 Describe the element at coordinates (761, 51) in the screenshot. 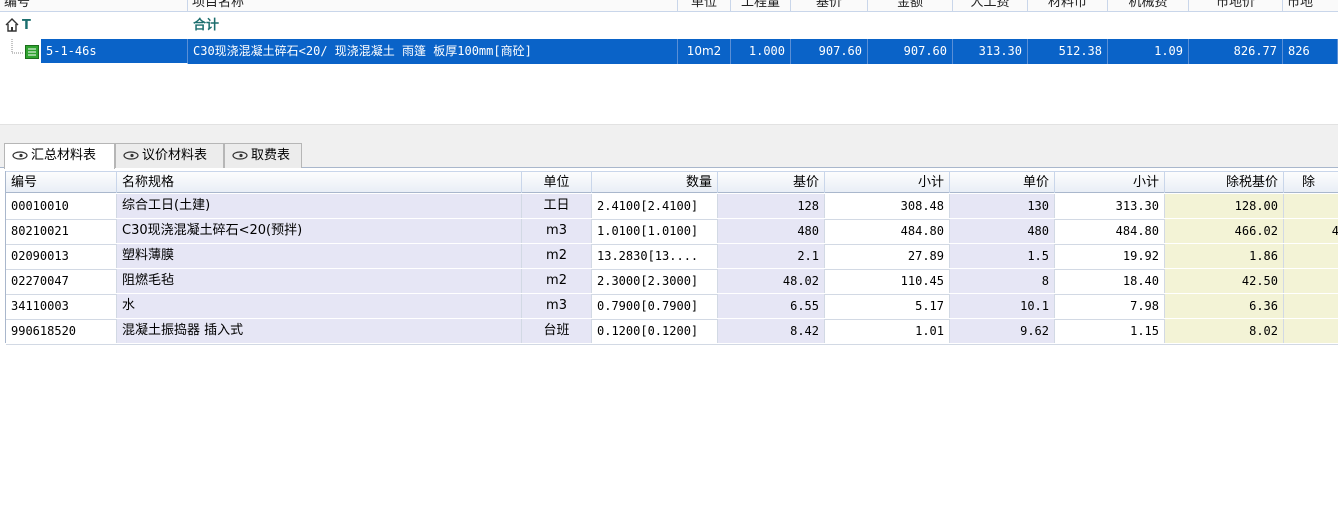

I see `item-qty: 1.000` at that location.